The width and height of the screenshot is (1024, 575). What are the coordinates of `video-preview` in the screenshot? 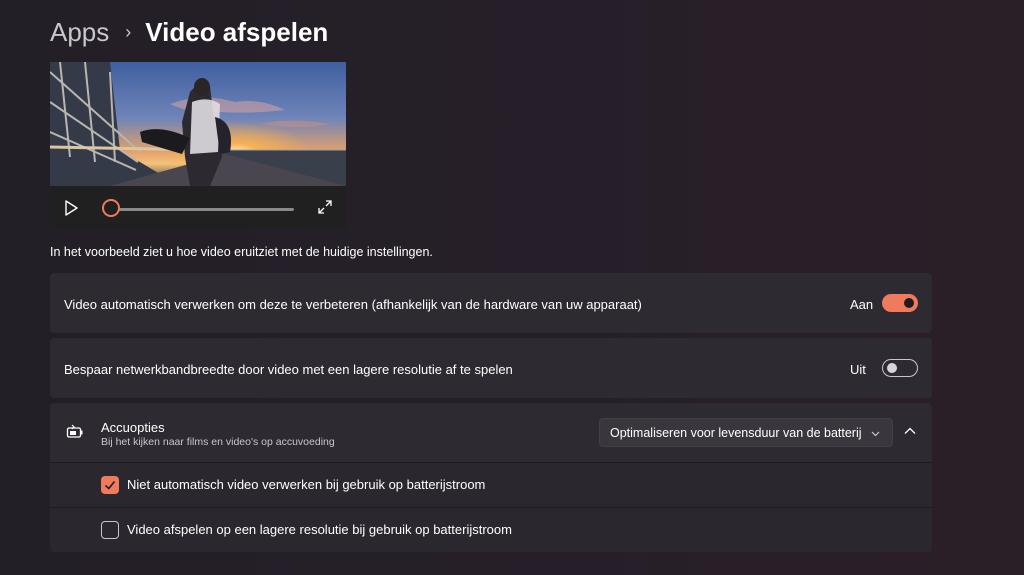 It's located at (198, 145).